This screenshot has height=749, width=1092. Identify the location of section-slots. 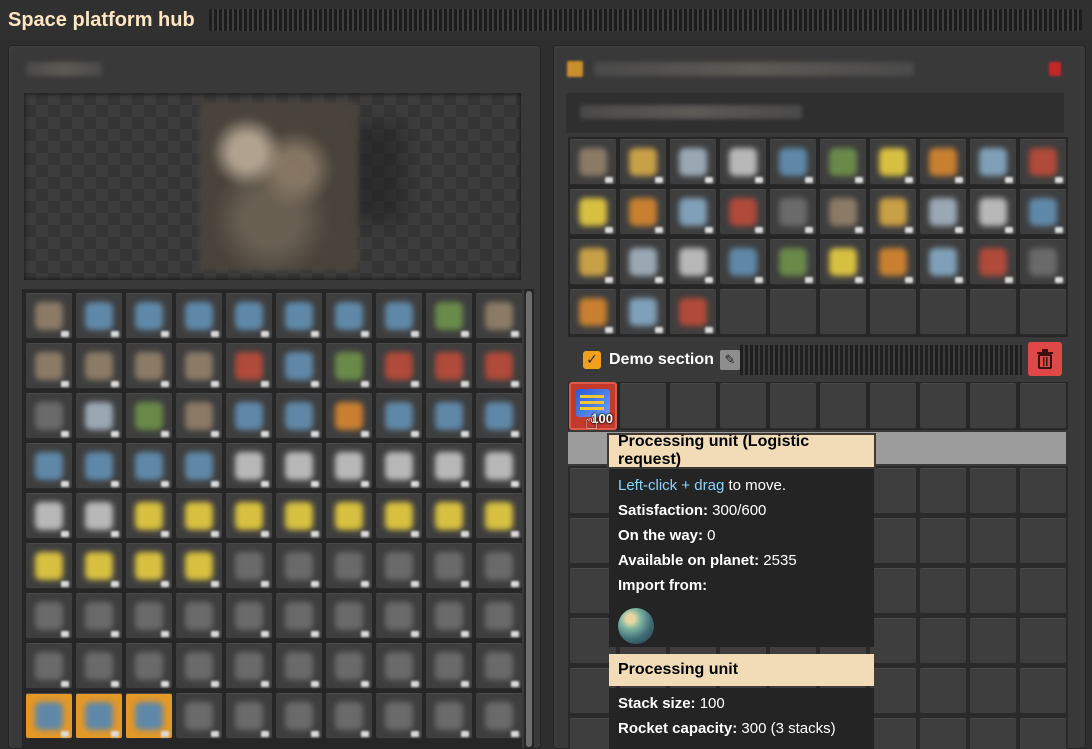
(818, 406).